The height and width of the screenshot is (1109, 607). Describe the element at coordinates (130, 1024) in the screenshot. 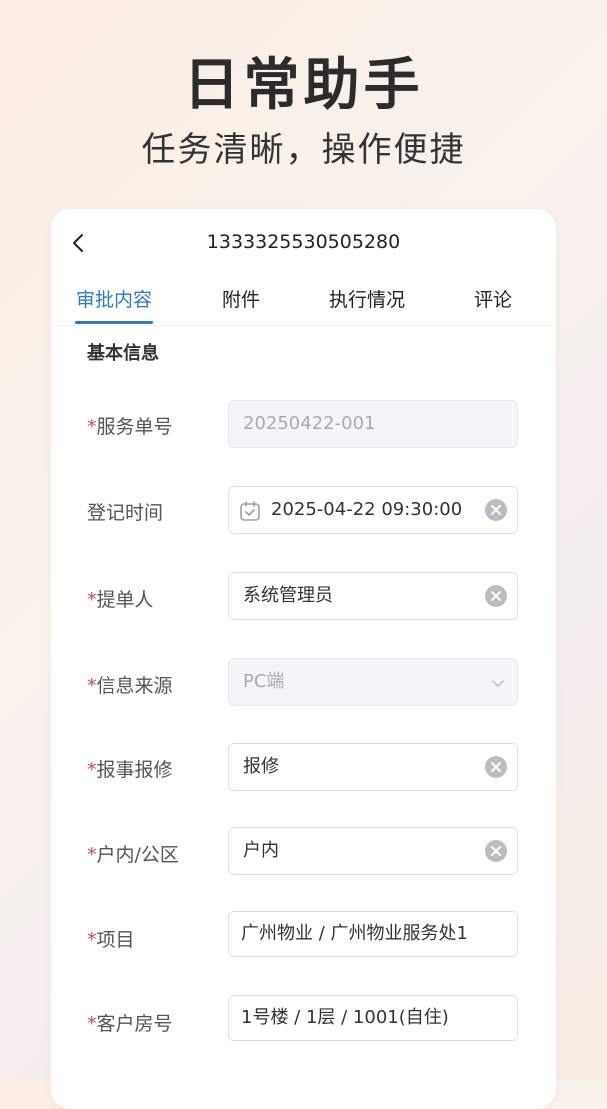

I see `room-number-label: *客户房号` at that location.